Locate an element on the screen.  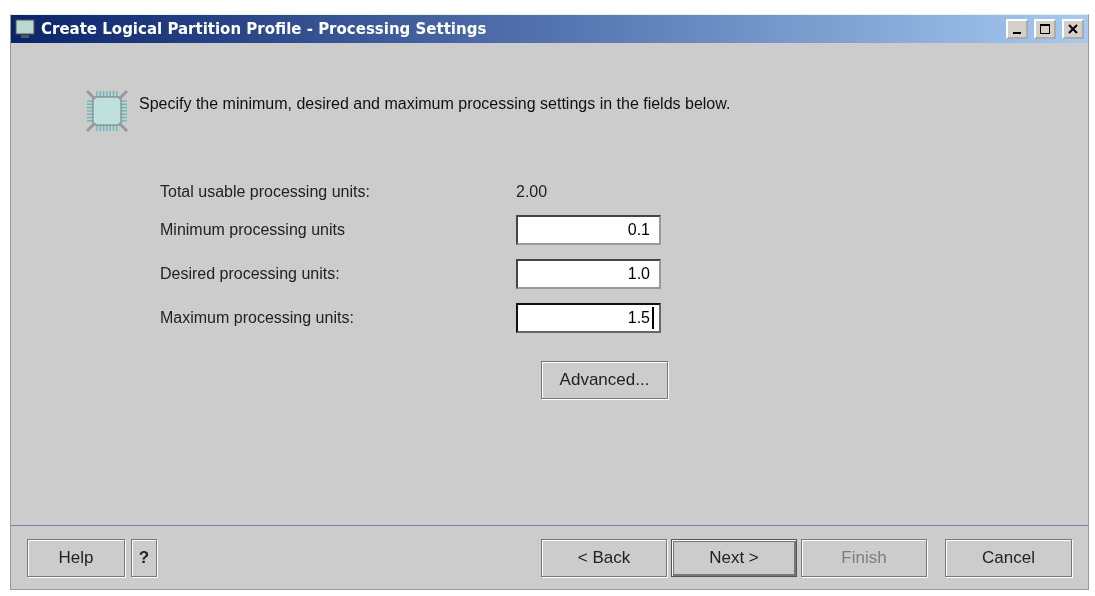
units-input: 1.5 is located at coordinates (588, 318).